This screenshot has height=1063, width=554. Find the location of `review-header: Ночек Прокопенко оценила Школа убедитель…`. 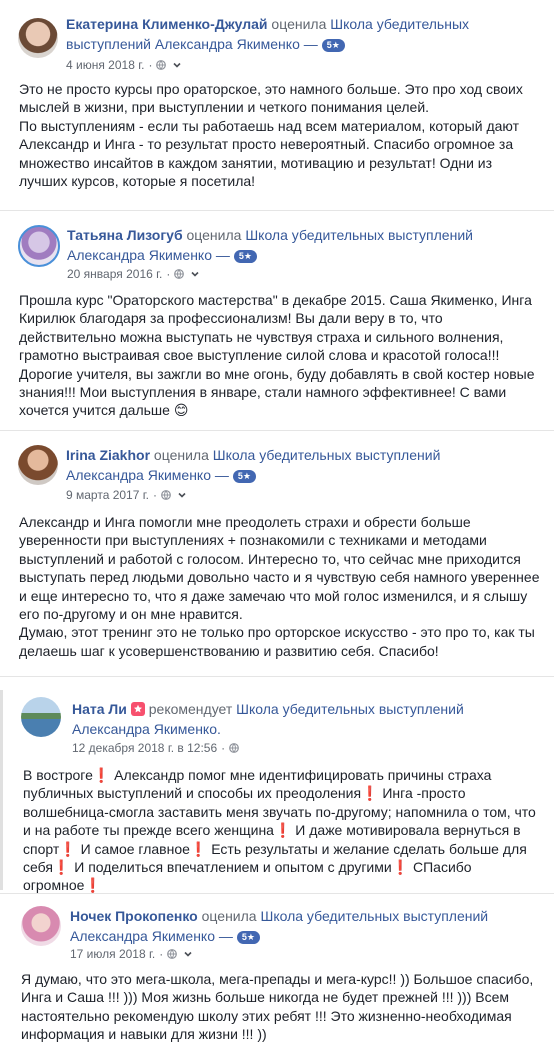

review-header: Ночек Прокопенко оценила Школа убедитель… is located at coordinates (290, 926).